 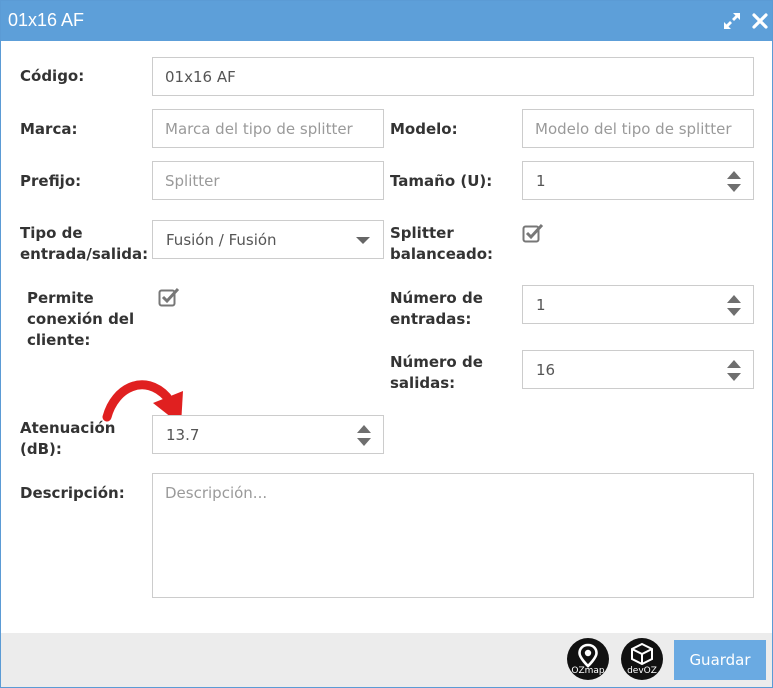 I want to click on prefijo-label: Prefijo:, so click(x=51, y=181).